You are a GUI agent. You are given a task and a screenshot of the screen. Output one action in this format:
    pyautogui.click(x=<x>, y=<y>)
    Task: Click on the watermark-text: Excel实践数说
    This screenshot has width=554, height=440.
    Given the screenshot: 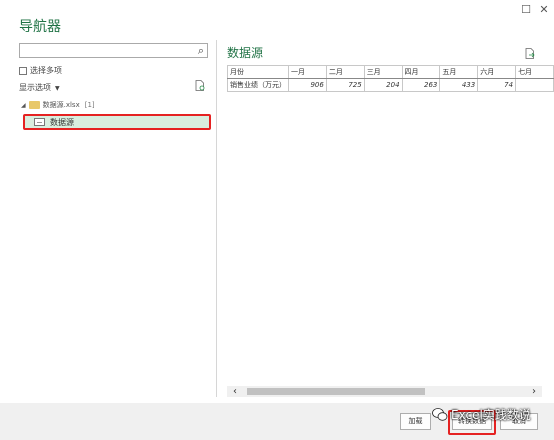 What is the action you would take?
    pyautogui.click(x=491, y=415)
    